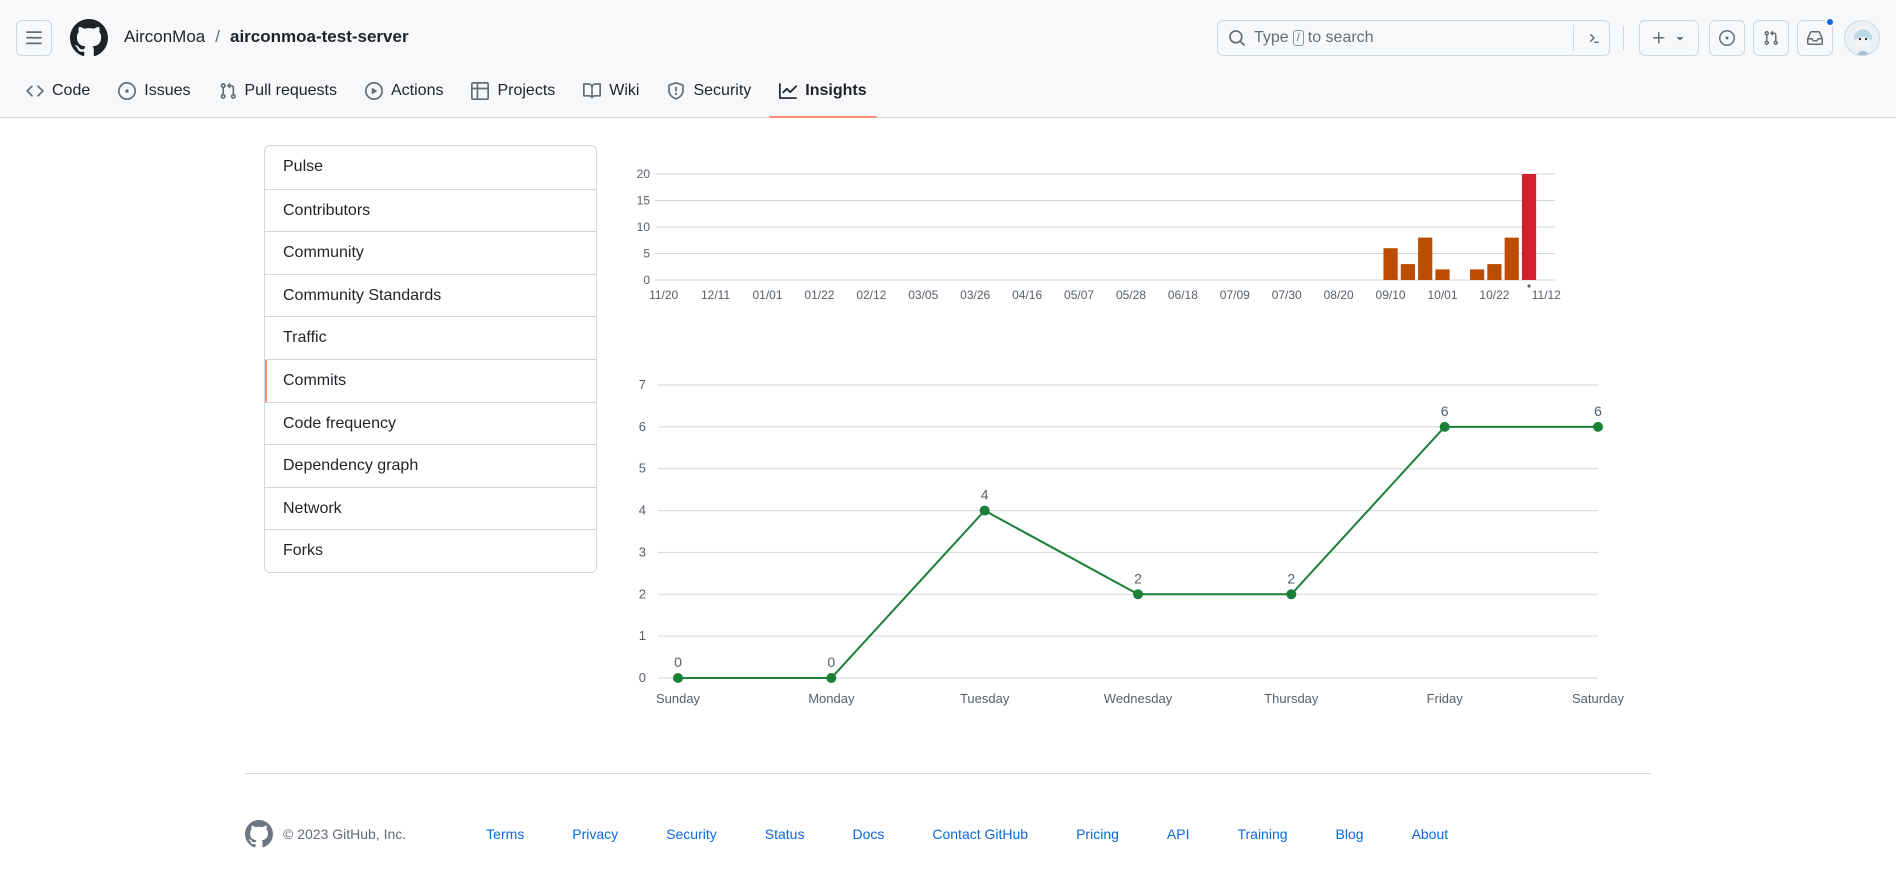 The image size is (1896, 884). I want to click on tab-label: Code, so click(71, 90).